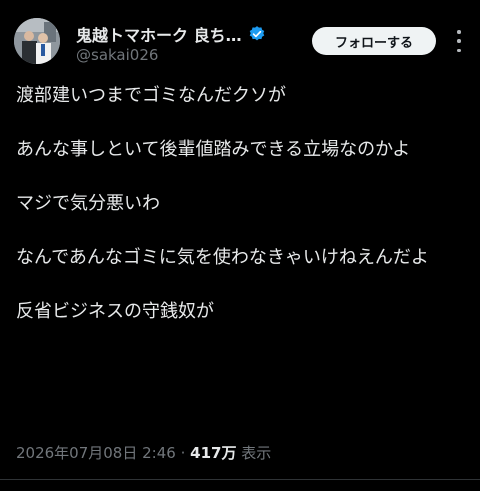  I want to click on verified-badge-icon, so click(257, 34).